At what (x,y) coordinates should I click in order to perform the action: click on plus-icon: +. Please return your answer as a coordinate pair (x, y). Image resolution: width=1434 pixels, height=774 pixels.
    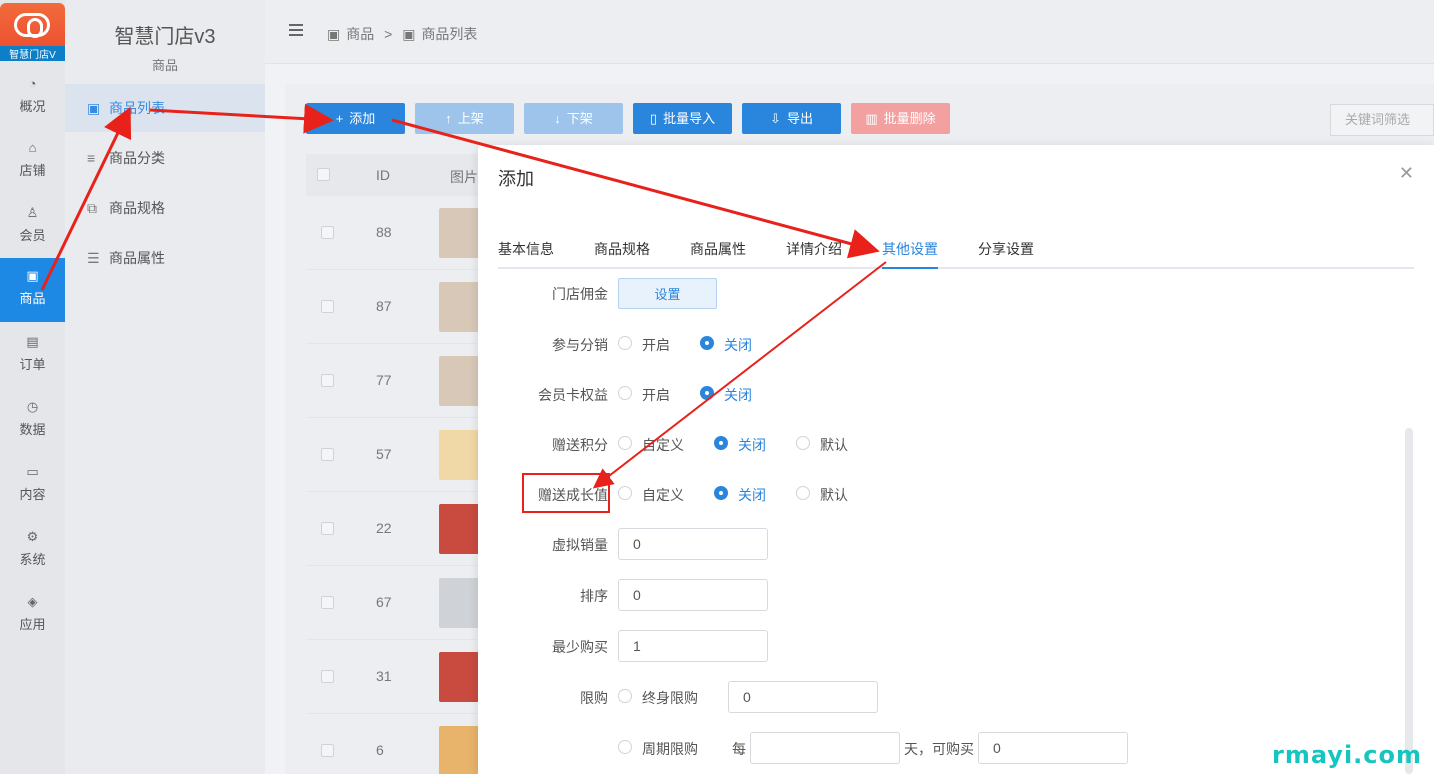
    Looking at the image, I should click on (339, 118).